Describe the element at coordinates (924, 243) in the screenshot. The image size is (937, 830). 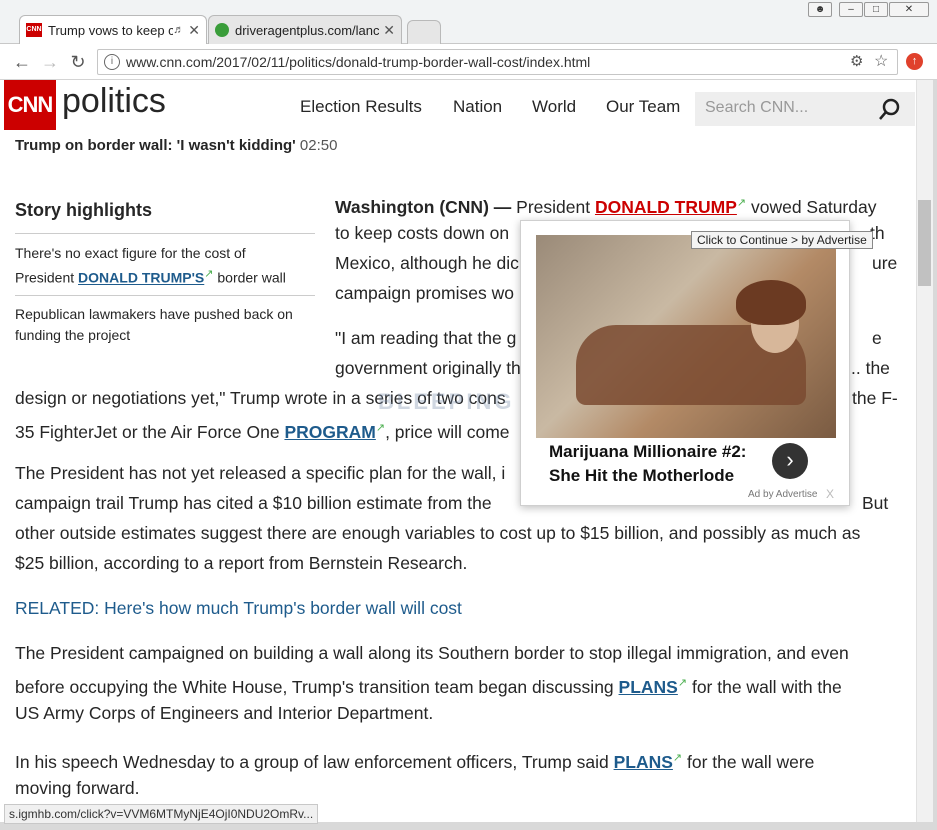
I see `scrollbar-thumb` at that location.